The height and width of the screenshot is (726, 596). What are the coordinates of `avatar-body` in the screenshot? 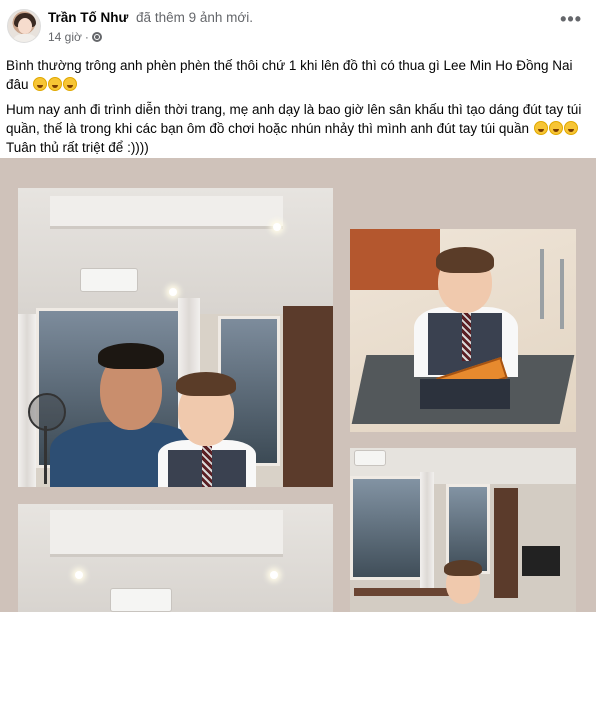 It's located at (25, 38).